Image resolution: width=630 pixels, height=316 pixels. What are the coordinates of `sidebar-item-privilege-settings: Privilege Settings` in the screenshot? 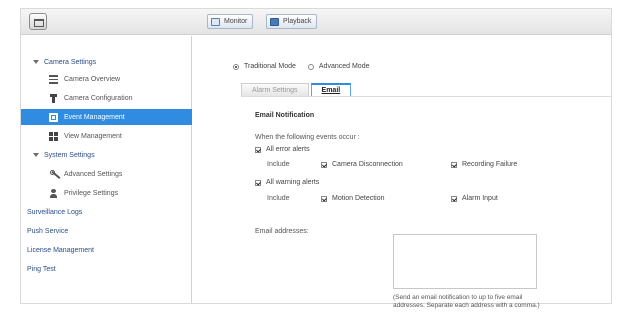 It's located at (106, 193).